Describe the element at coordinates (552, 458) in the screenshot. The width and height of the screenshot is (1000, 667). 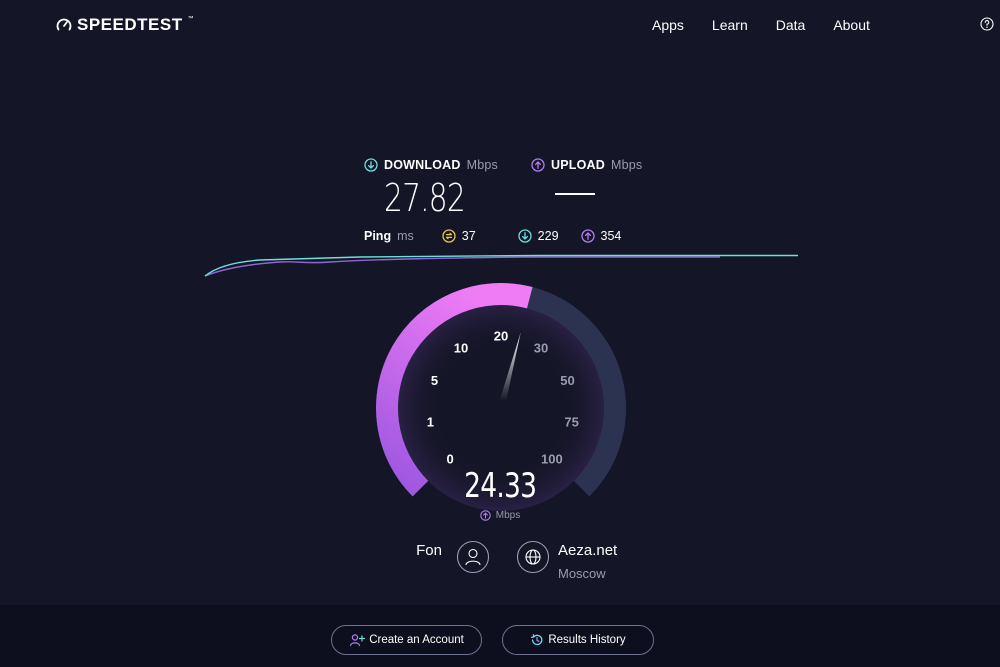
I see `gauge-tick-label: 100` at that location.